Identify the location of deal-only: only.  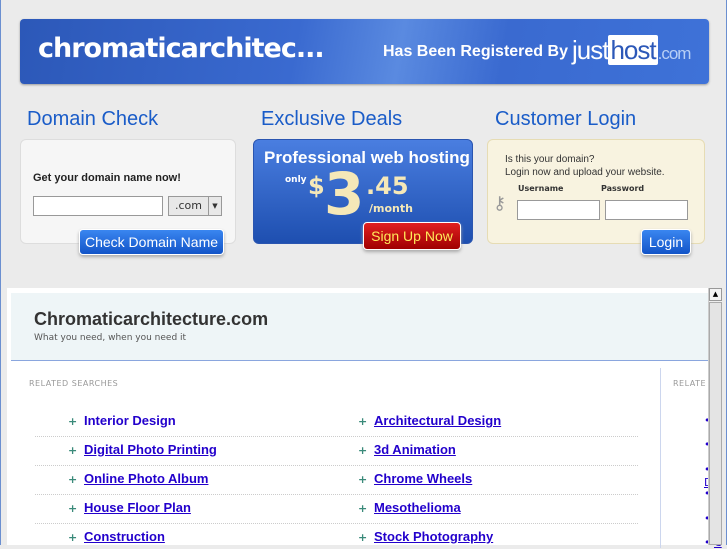
(296, 180).